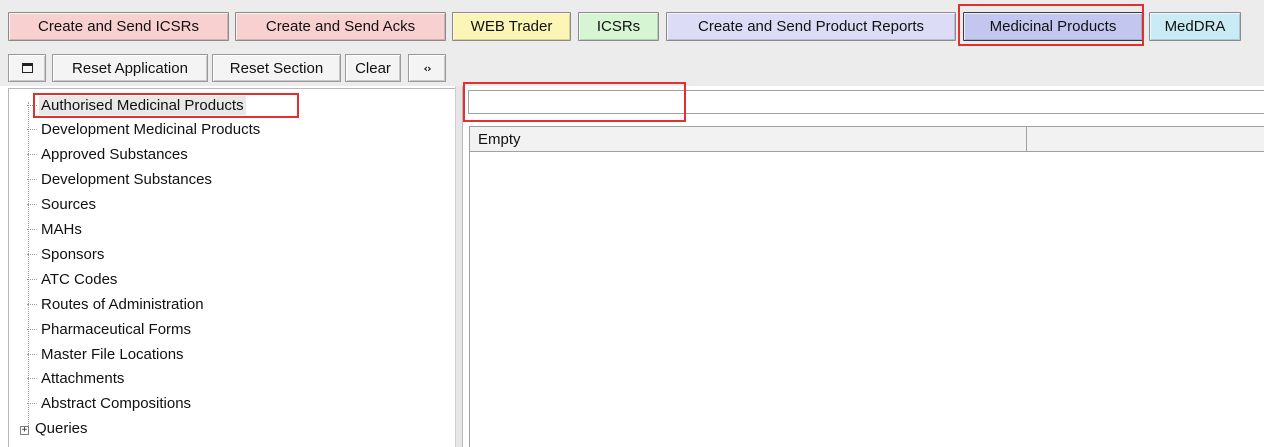  I want to click on tree-item-label: Attachments, so click(83, 379).